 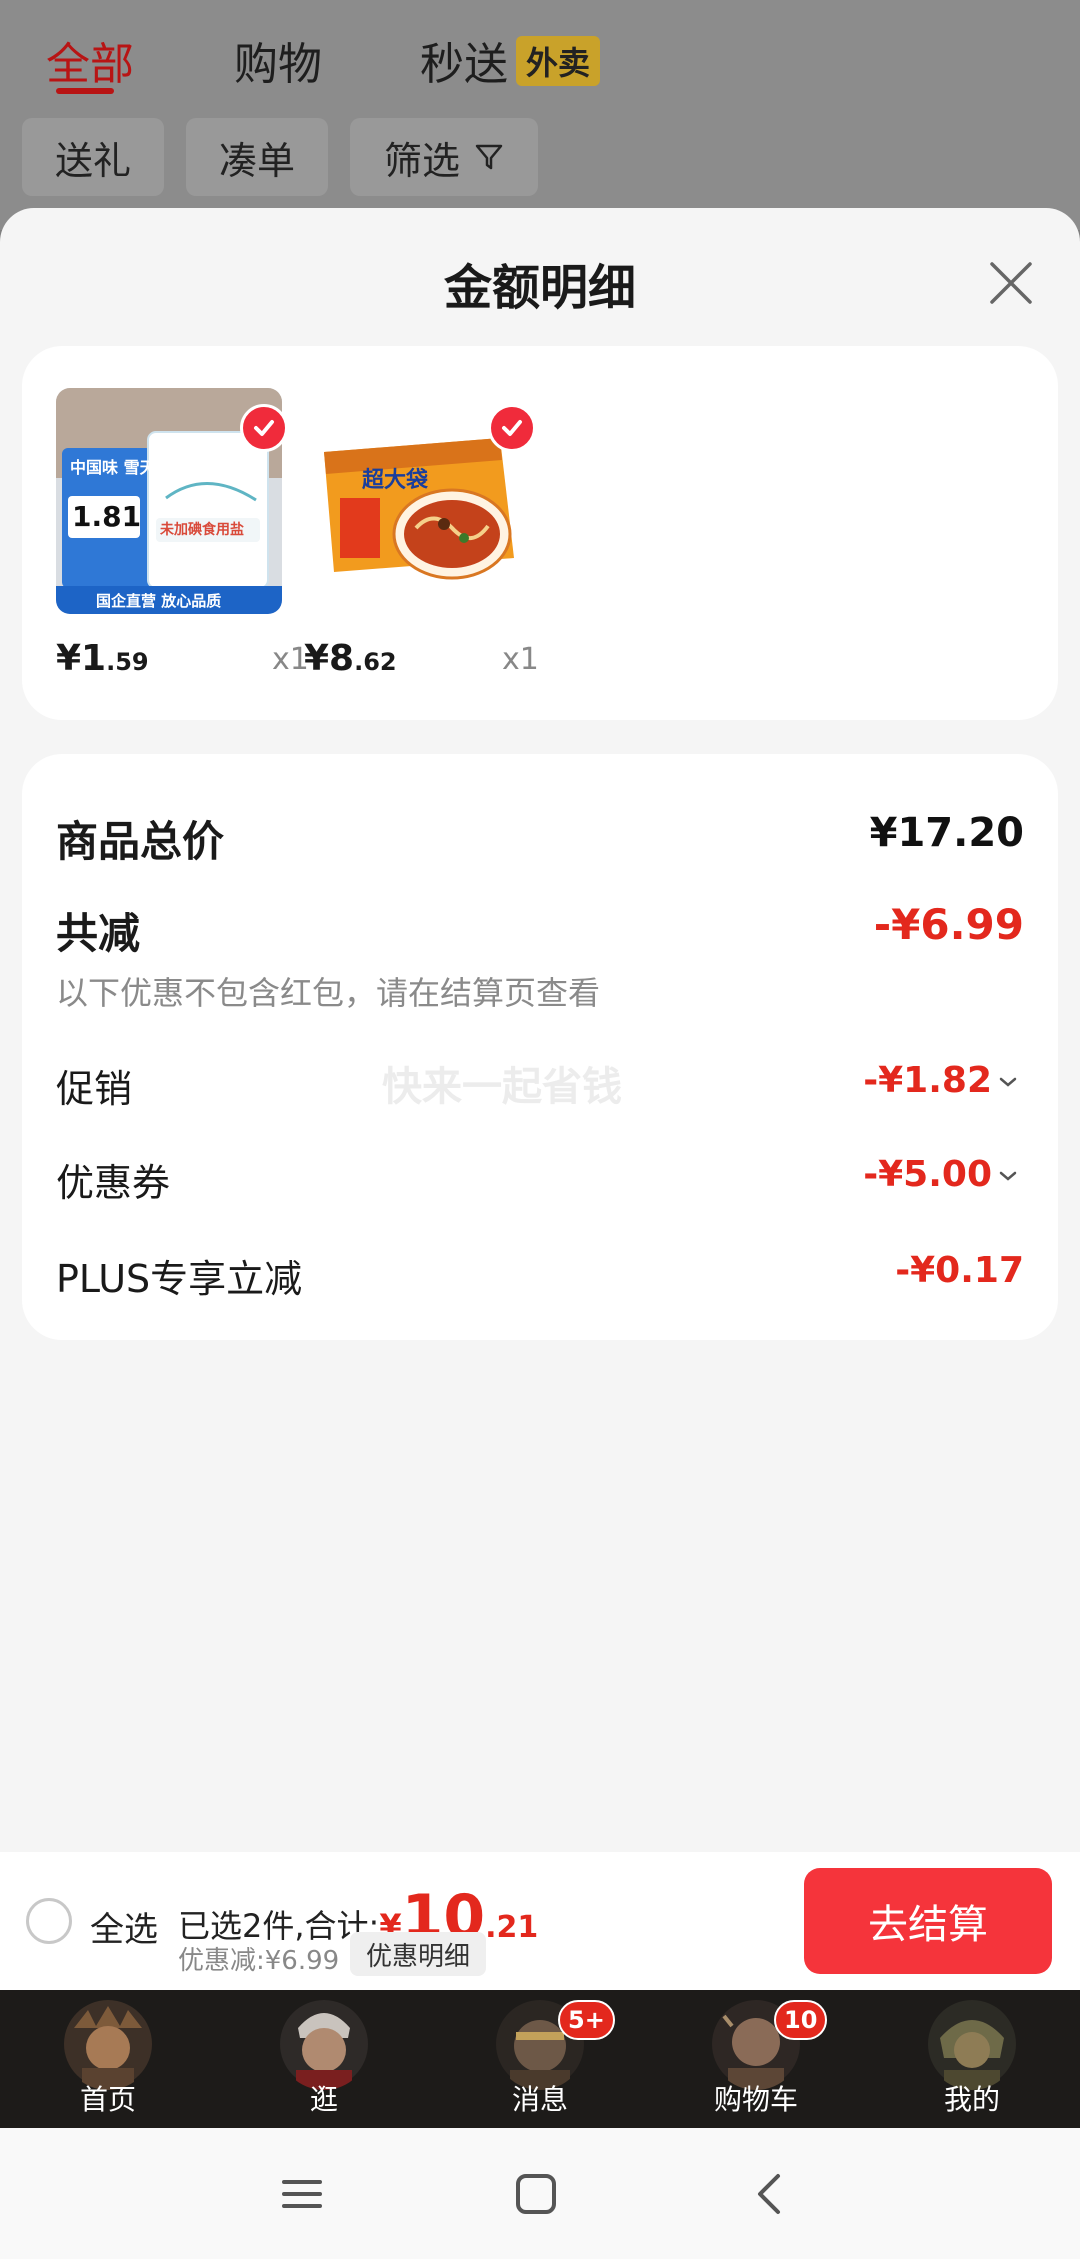 I want to click on tab-mine: 我的, so click(x=972, y=2059).